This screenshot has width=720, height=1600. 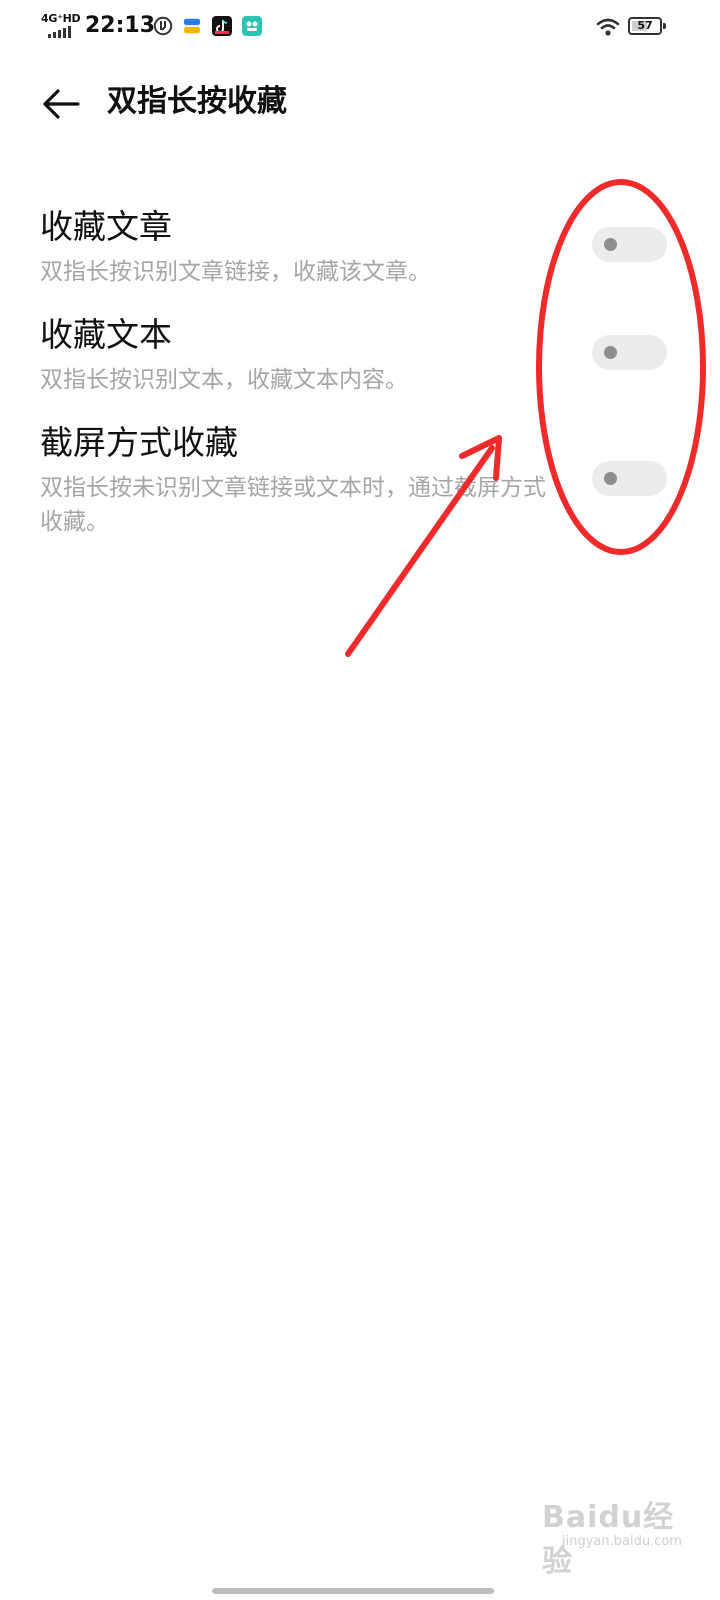 I want to click on clock: 22:13, so click(x=120, y=25).